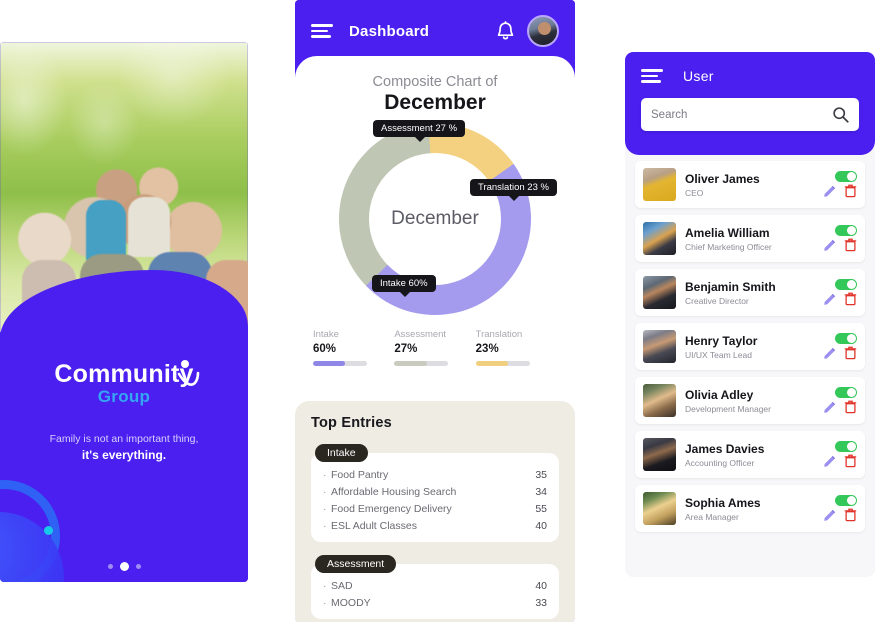  I want to click on table-row: James Davies Accounting Officer, so click(750, 454).